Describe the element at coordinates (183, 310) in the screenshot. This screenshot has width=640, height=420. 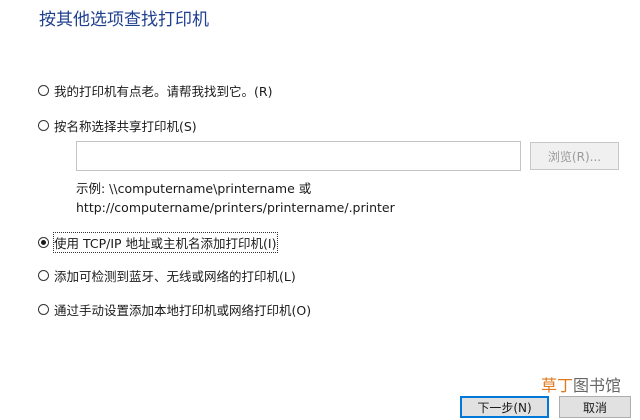
I see `radio-label-local: 通过手动设置添加本地打印机或网络打印机(O)` at that location.